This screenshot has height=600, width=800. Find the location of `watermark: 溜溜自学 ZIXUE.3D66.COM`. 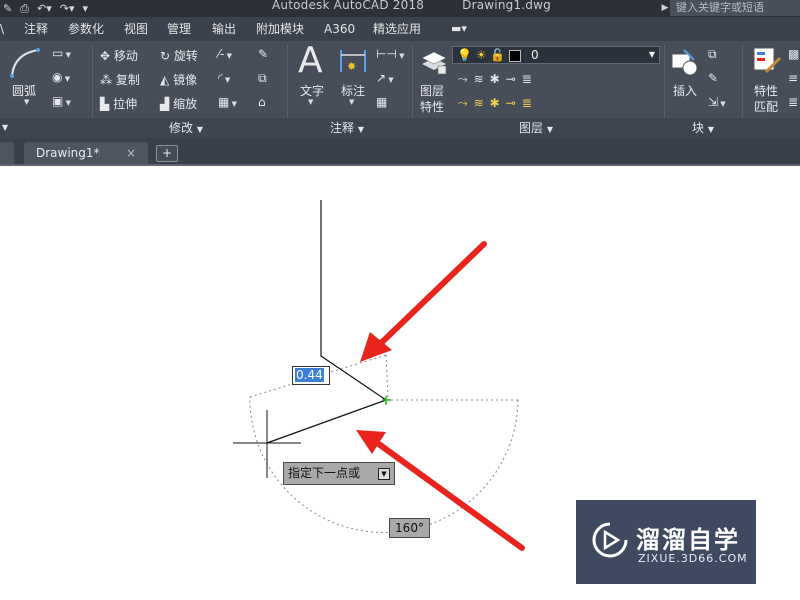

watermark: 溜溜自学 ZIXUE.3D66.COM is located at coordinates (666, 542).